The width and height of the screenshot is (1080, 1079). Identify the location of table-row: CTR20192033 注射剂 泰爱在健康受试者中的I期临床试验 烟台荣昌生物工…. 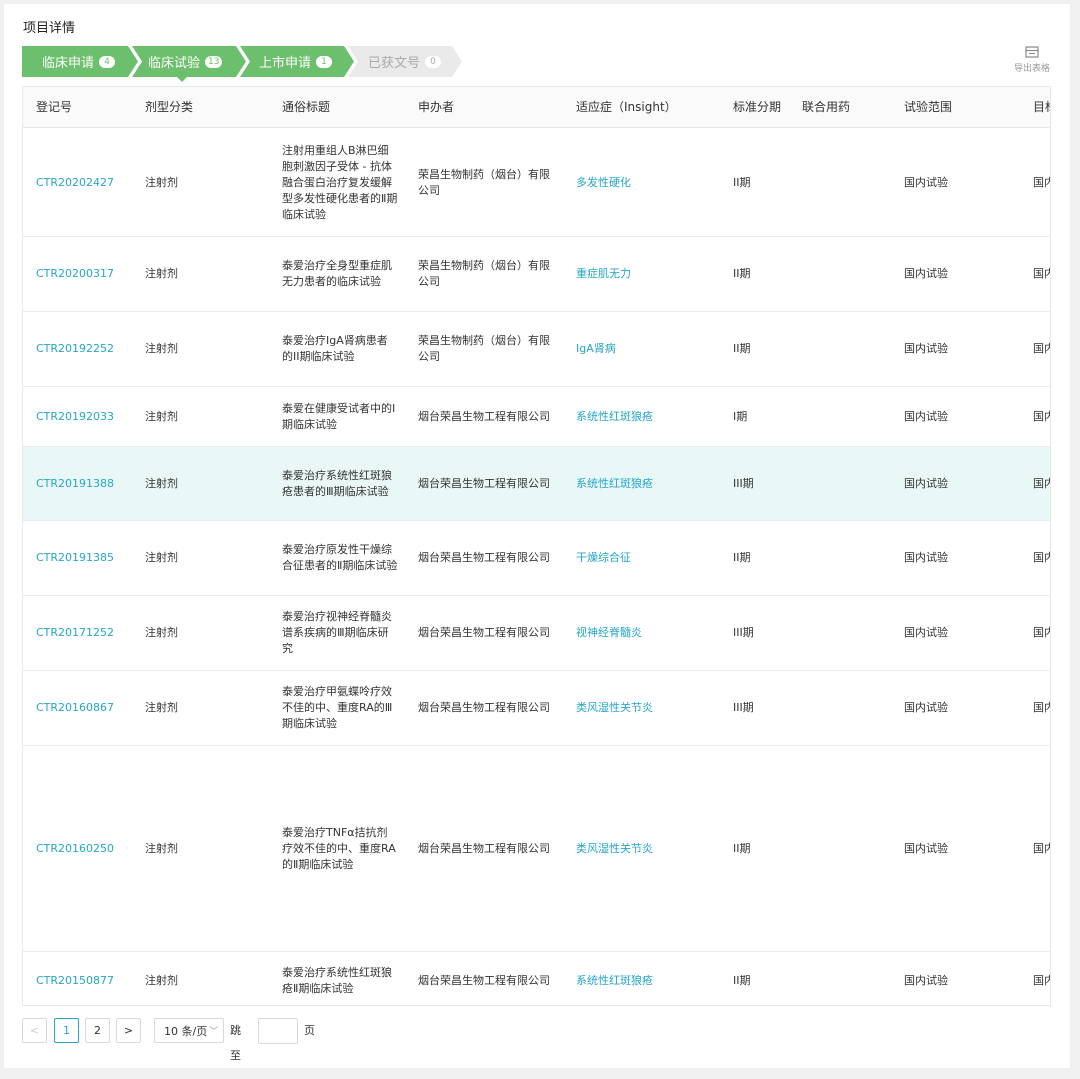
(536, 417).